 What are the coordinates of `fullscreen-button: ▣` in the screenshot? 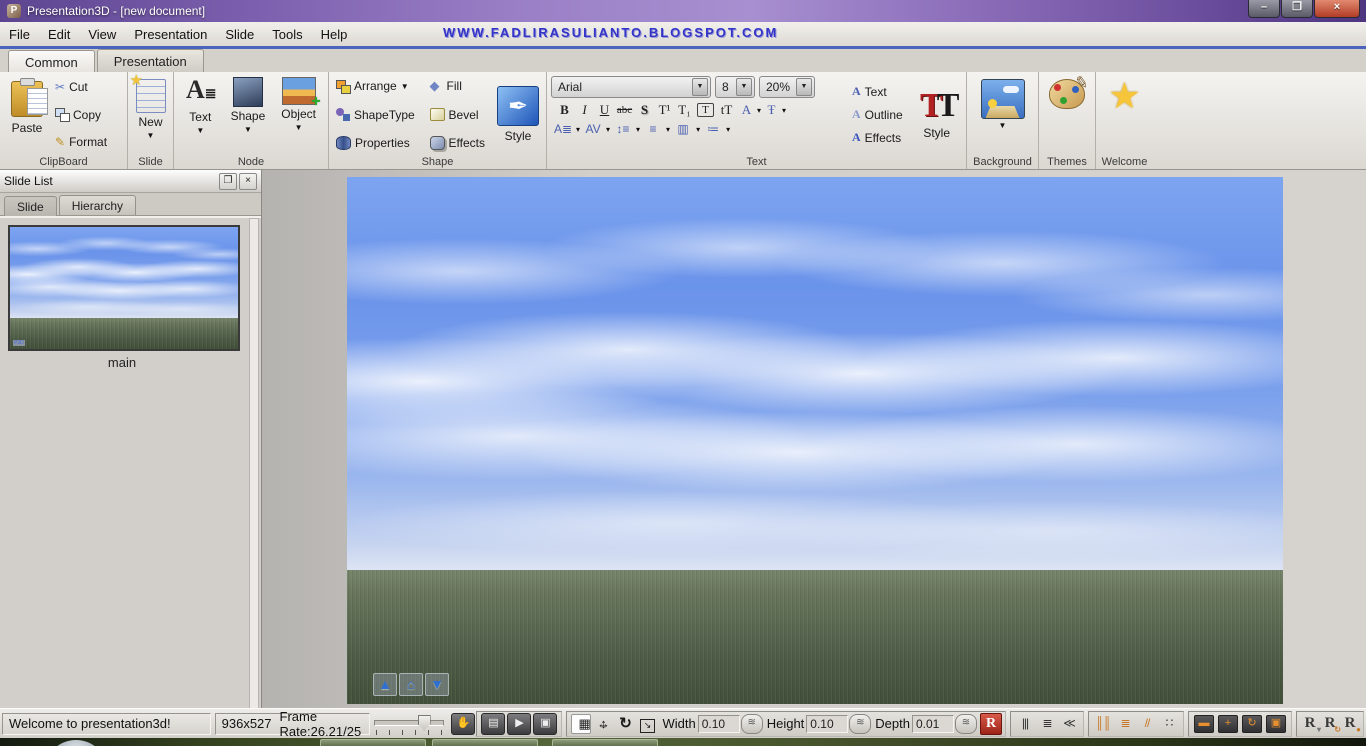 It's located at (545, 723).